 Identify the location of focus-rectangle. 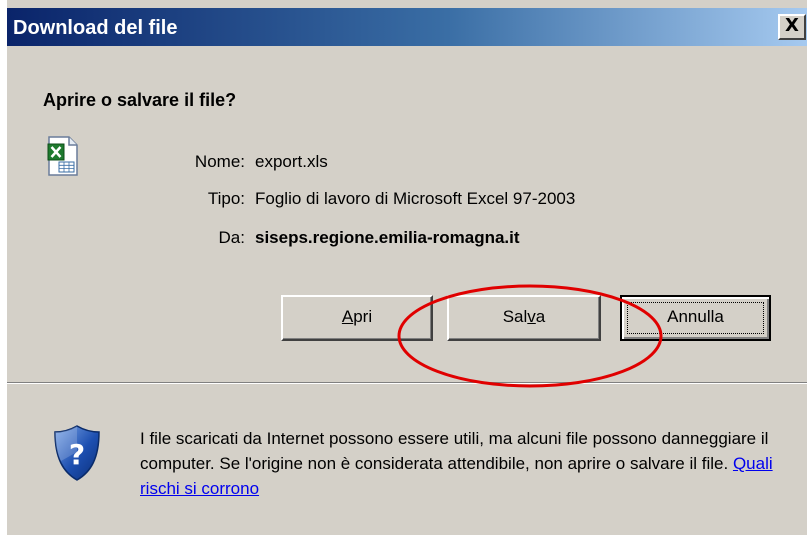
(695, 318).